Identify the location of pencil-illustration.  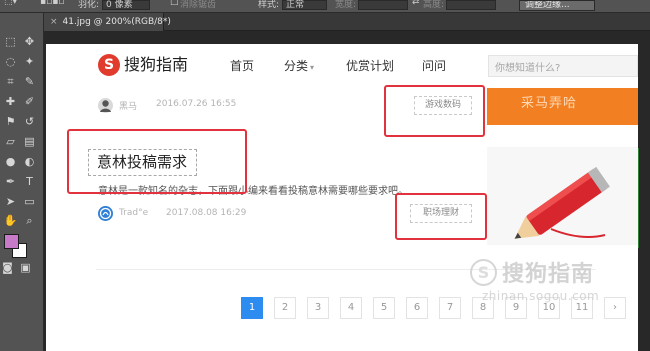
(562, 202).